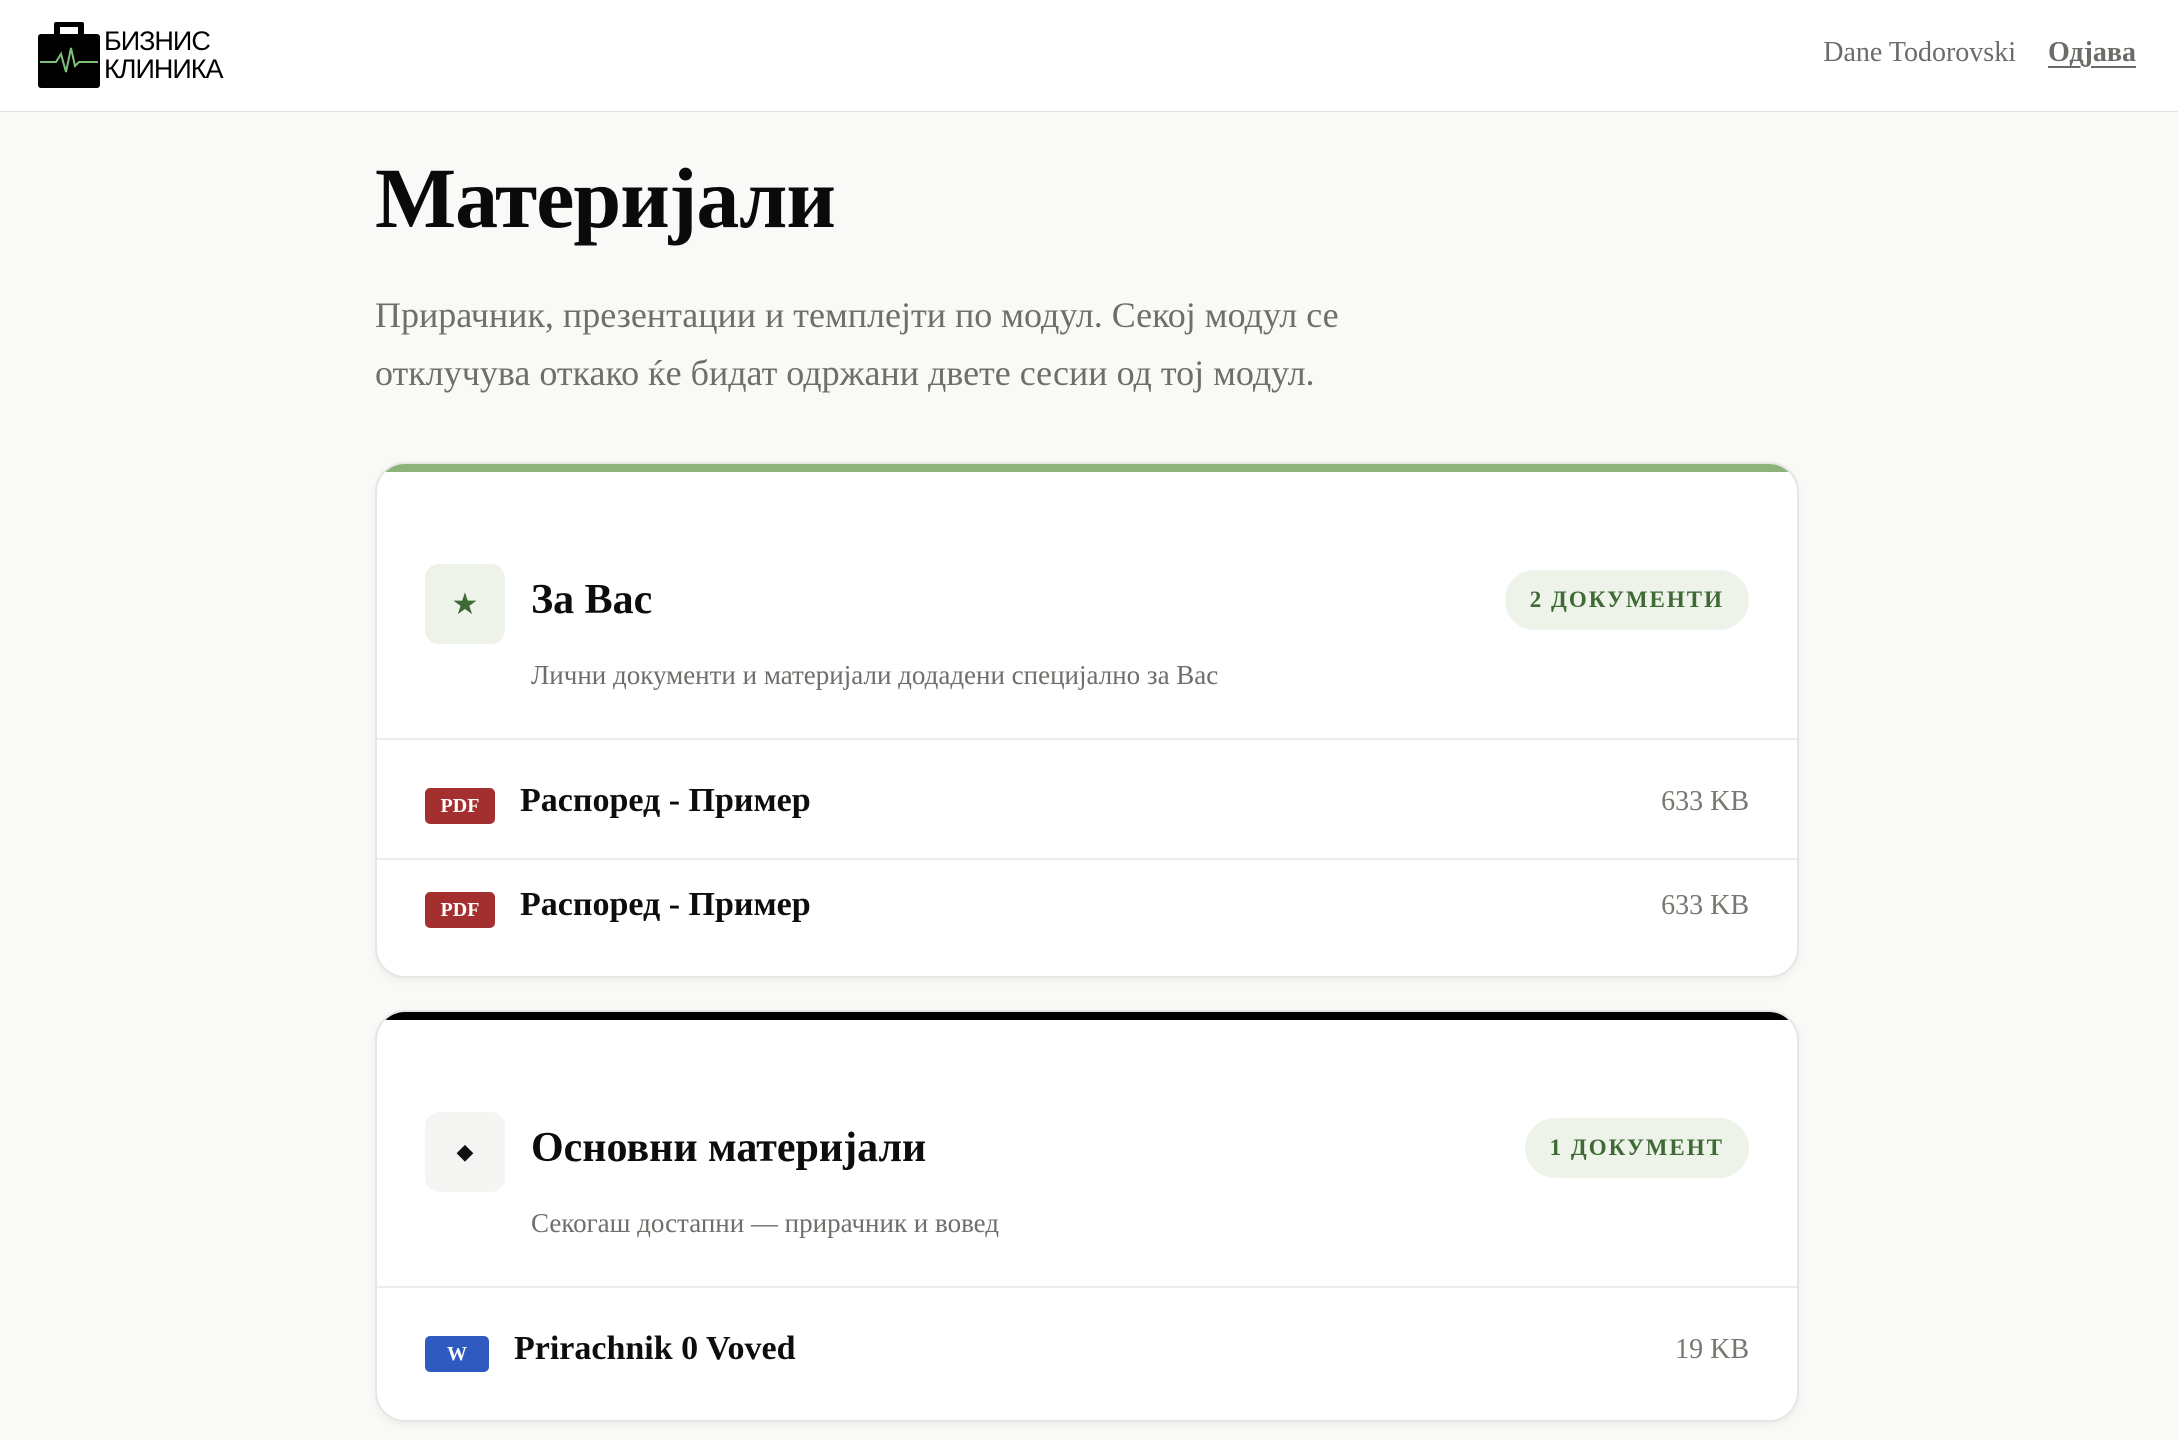  Describe the element at coordinates (457, 1354) in the screenshot. I see `word-file-icon: W` at that location.